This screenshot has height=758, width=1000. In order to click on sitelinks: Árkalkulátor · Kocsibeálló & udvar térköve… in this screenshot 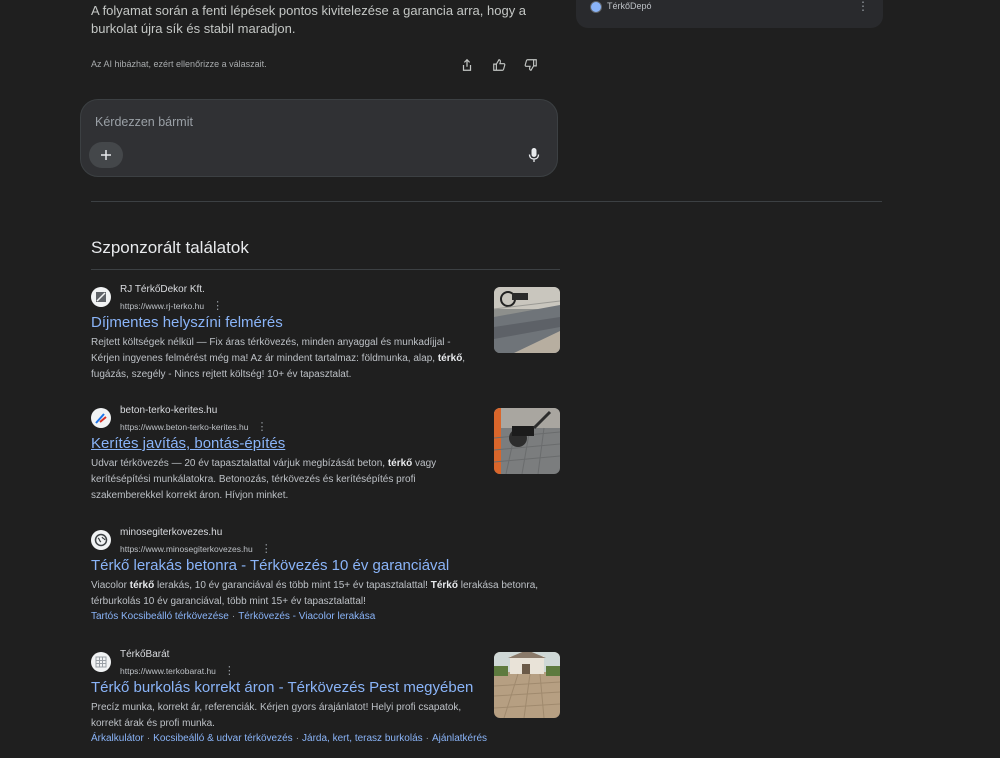, I will do `click(289, 738)`.